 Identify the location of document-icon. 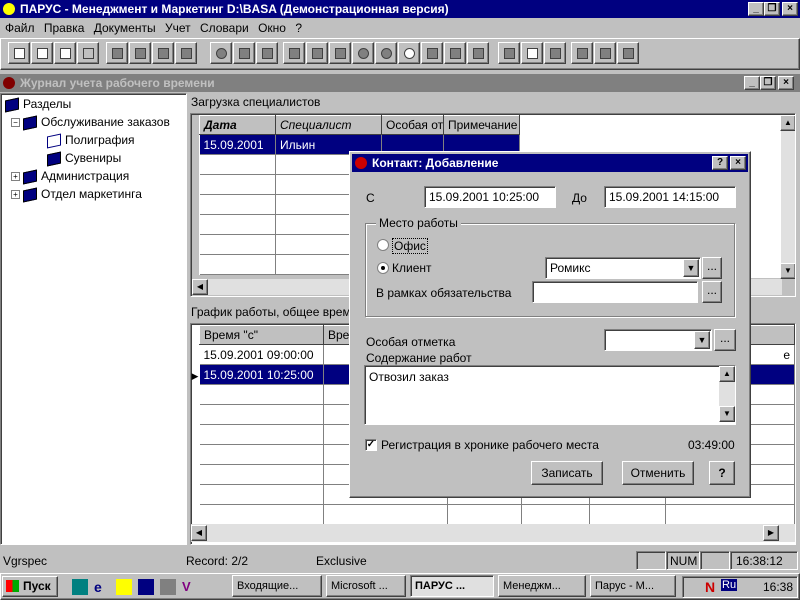
(317, 53).